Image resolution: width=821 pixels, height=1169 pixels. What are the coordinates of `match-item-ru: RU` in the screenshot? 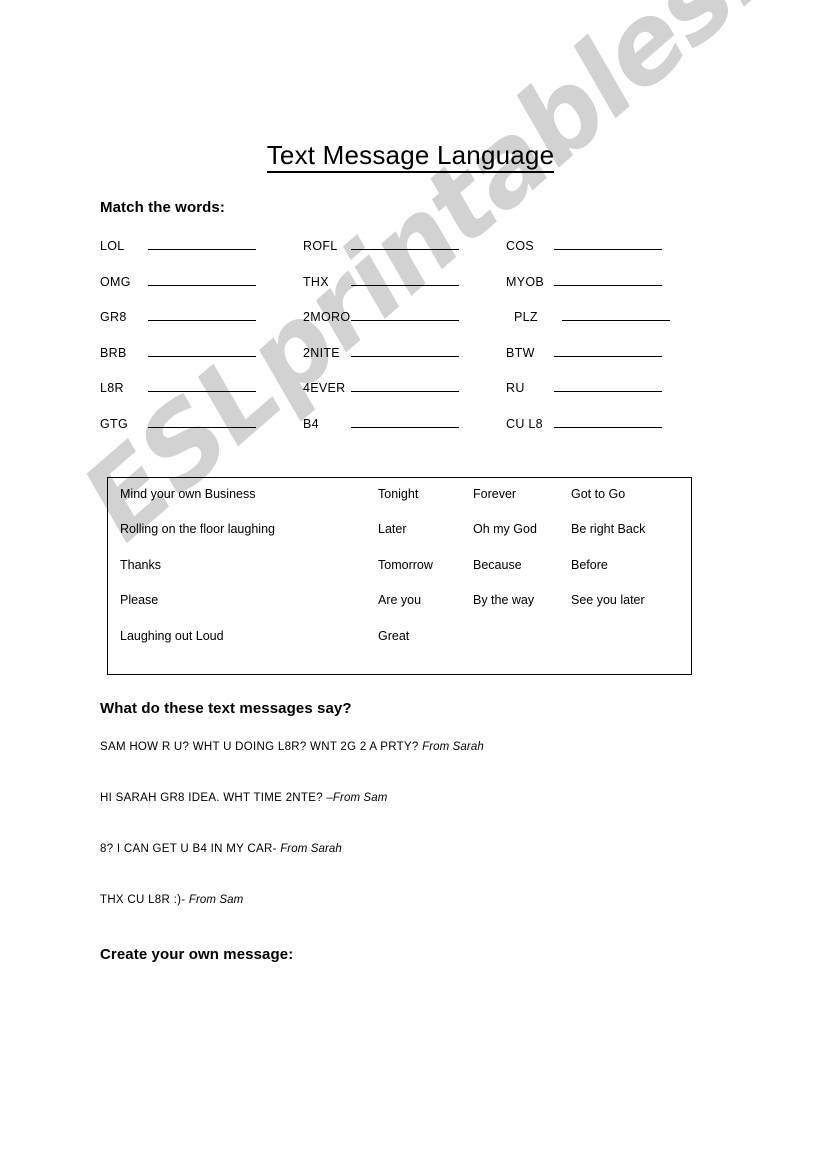 It's located at (603, 387).